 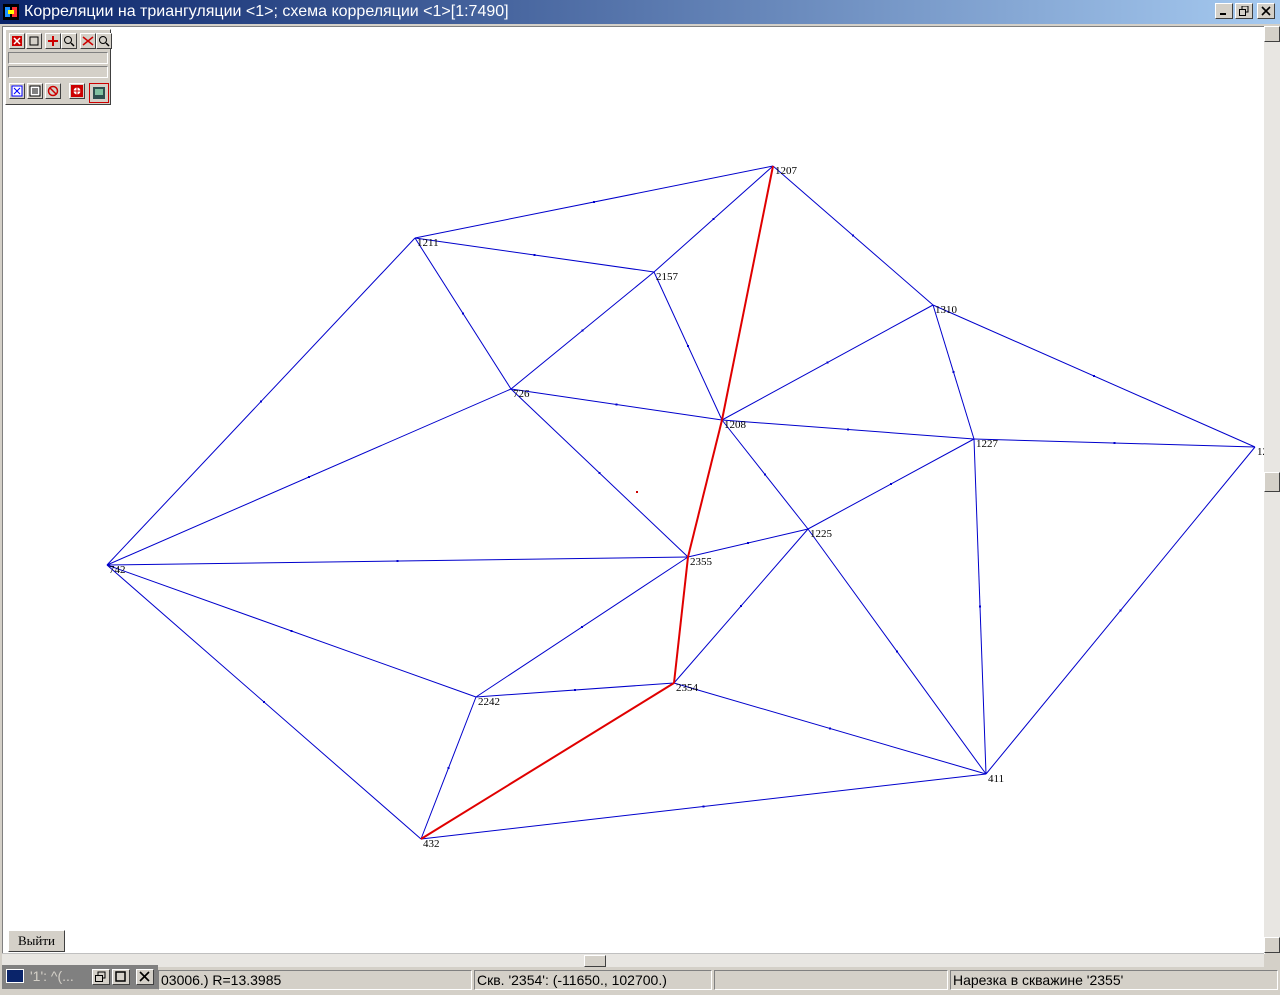 I want to click on square-icon, so click(x=34, y=41).